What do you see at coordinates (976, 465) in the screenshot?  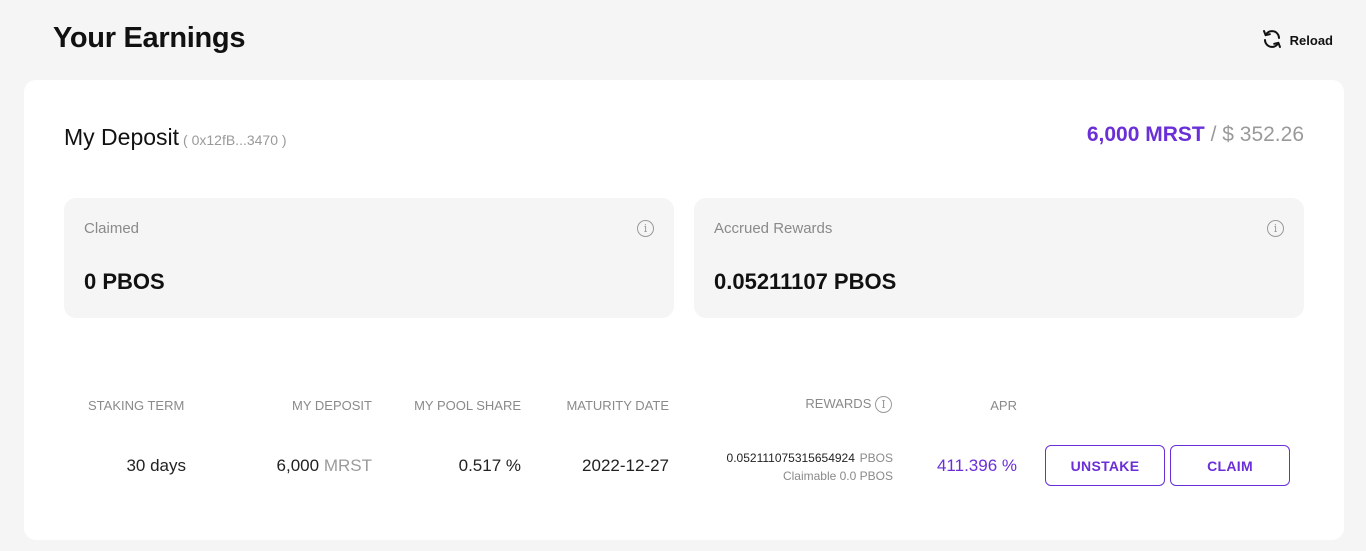 I see `apr-value: 411.396 %` at bounding box center [976, 465].